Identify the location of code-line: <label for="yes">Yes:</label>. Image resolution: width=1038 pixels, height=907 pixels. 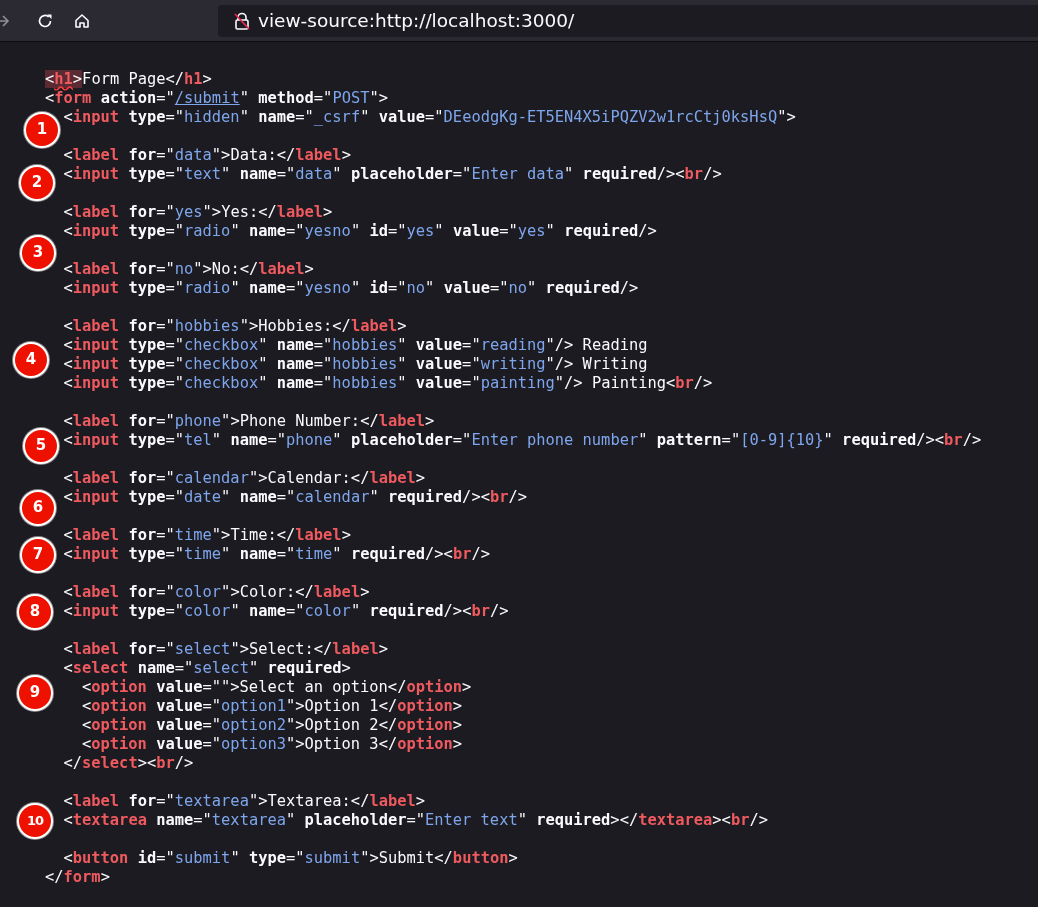
(198, 212).